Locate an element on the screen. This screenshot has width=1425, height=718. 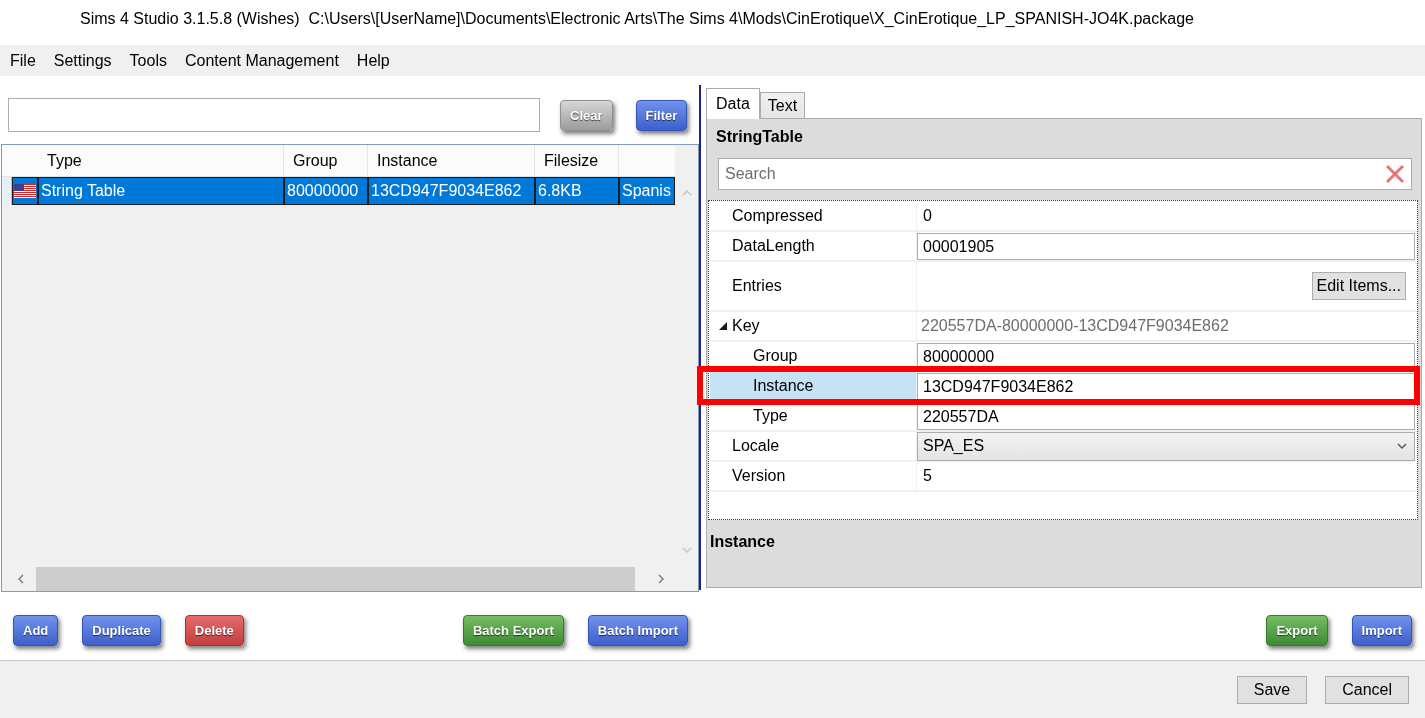
table-cell: Spanis is located at coordinates (647, 191).